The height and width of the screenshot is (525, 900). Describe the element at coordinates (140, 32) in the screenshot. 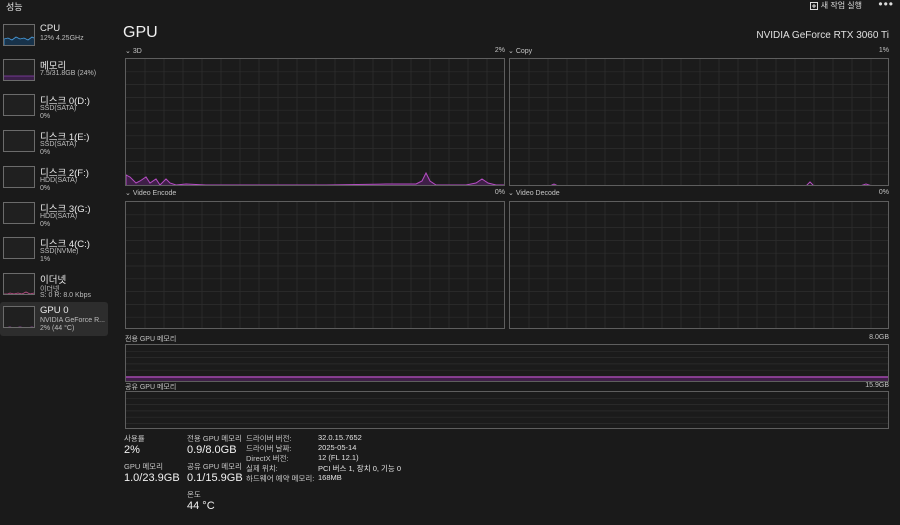

I see `gpu-heading: GPU` at that location.